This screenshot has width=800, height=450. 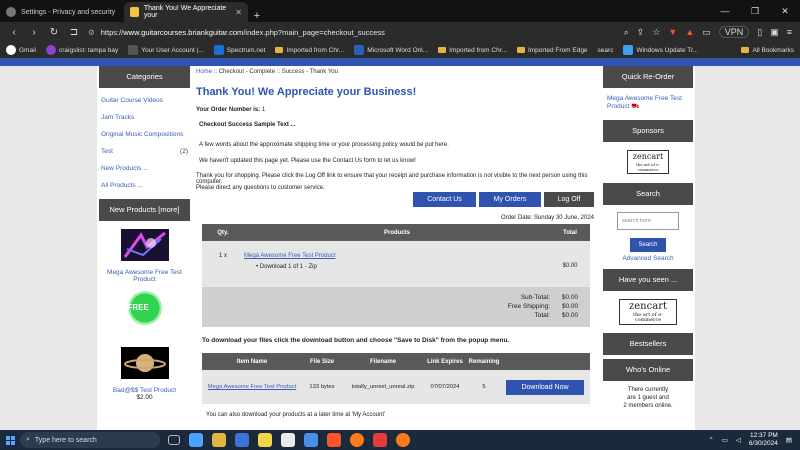 I want to click on back-icon: ‹, so click(x=14, y=32).